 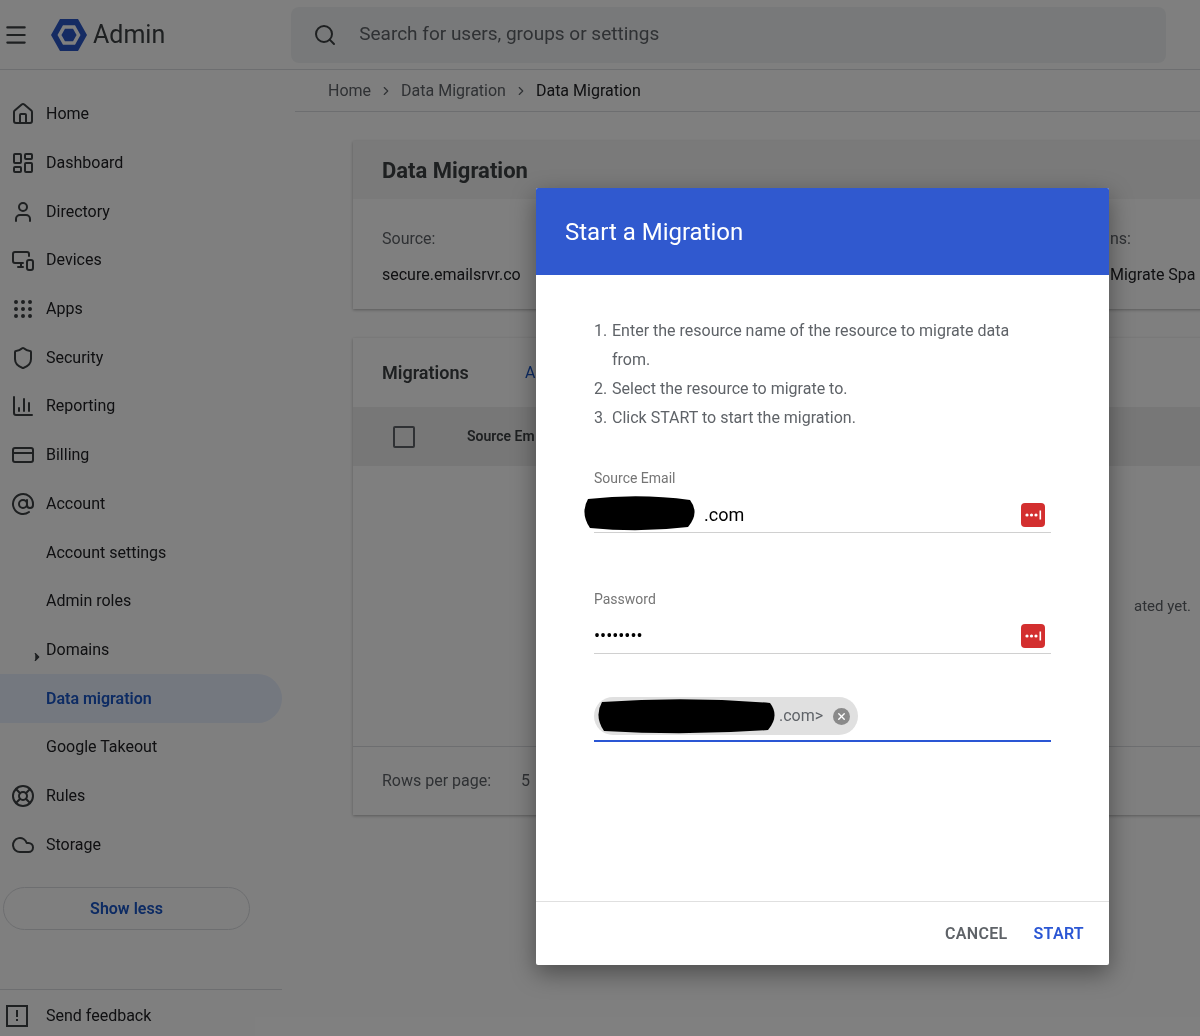 I want to click on step-number: 2., so click(x=601, y=389).